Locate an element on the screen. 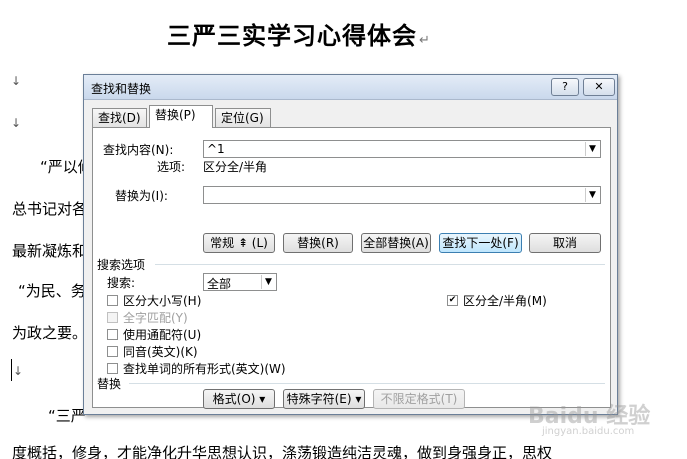 This screenshot has width=687, height=459. sounds-like-checkbox: 同音(英文)(K) is located at coordinates (152, 351).